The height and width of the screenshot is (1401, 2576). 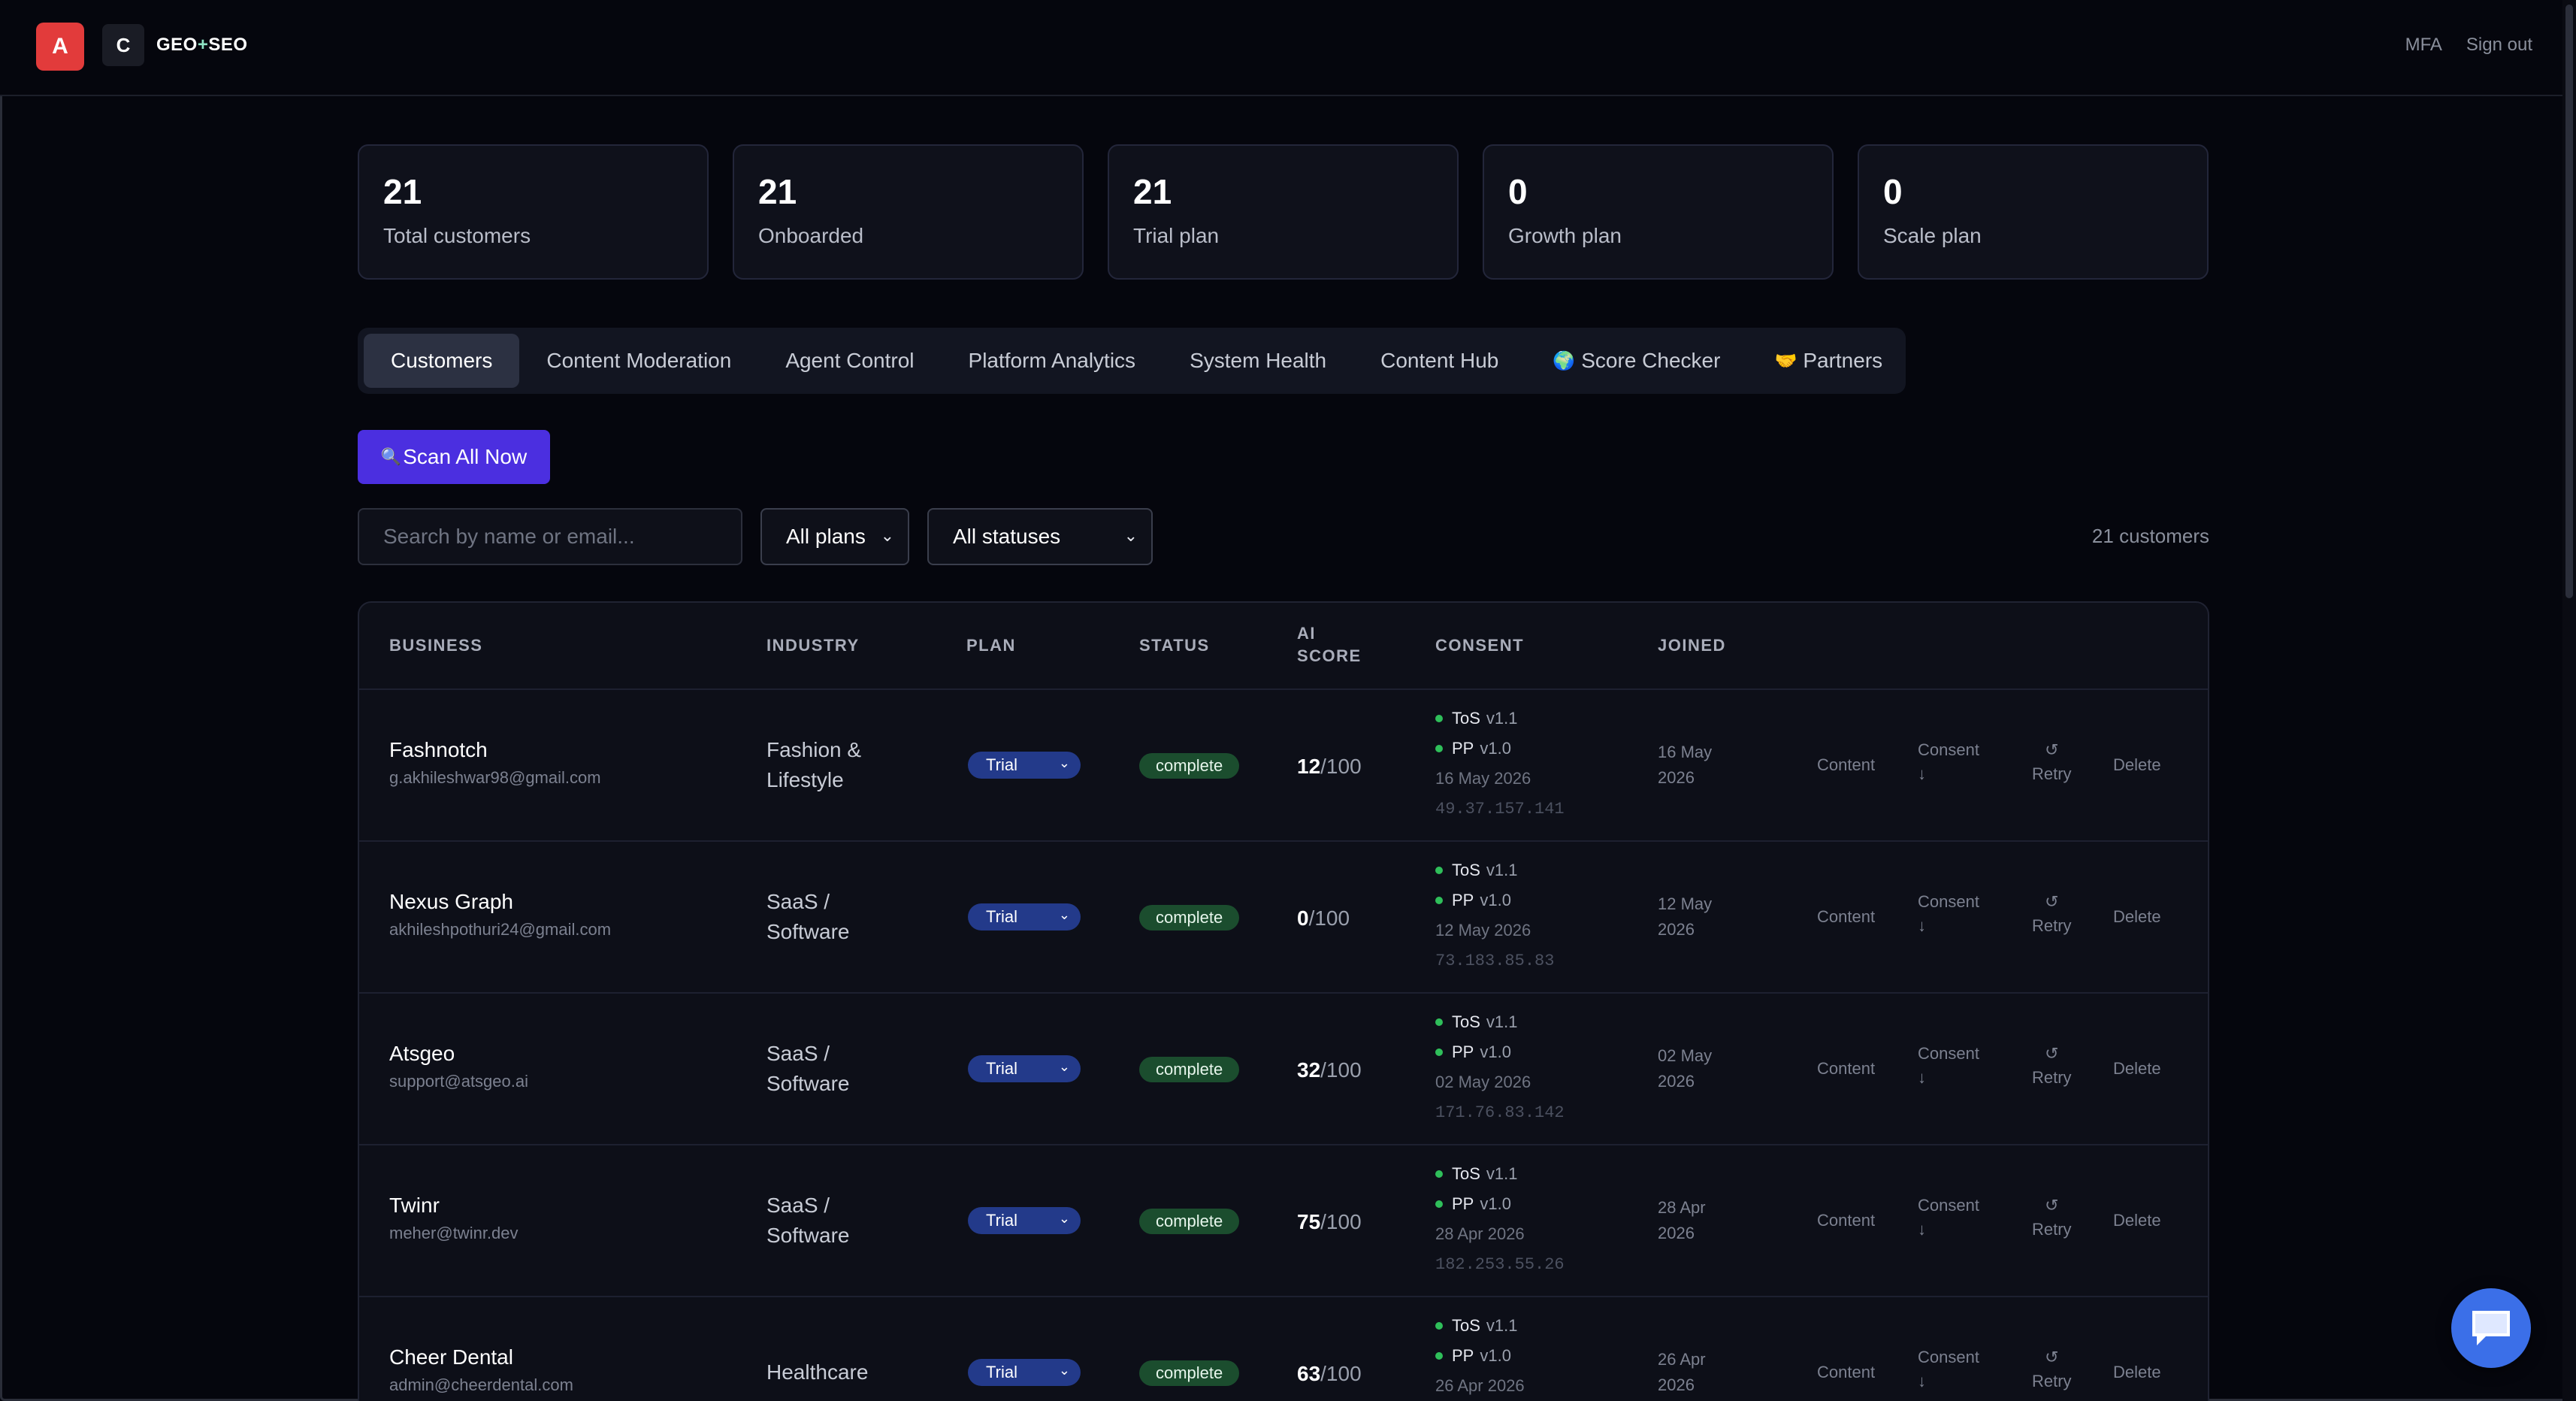 I want to click on ai-score: 63/100, so click(x=1330, y=1374).